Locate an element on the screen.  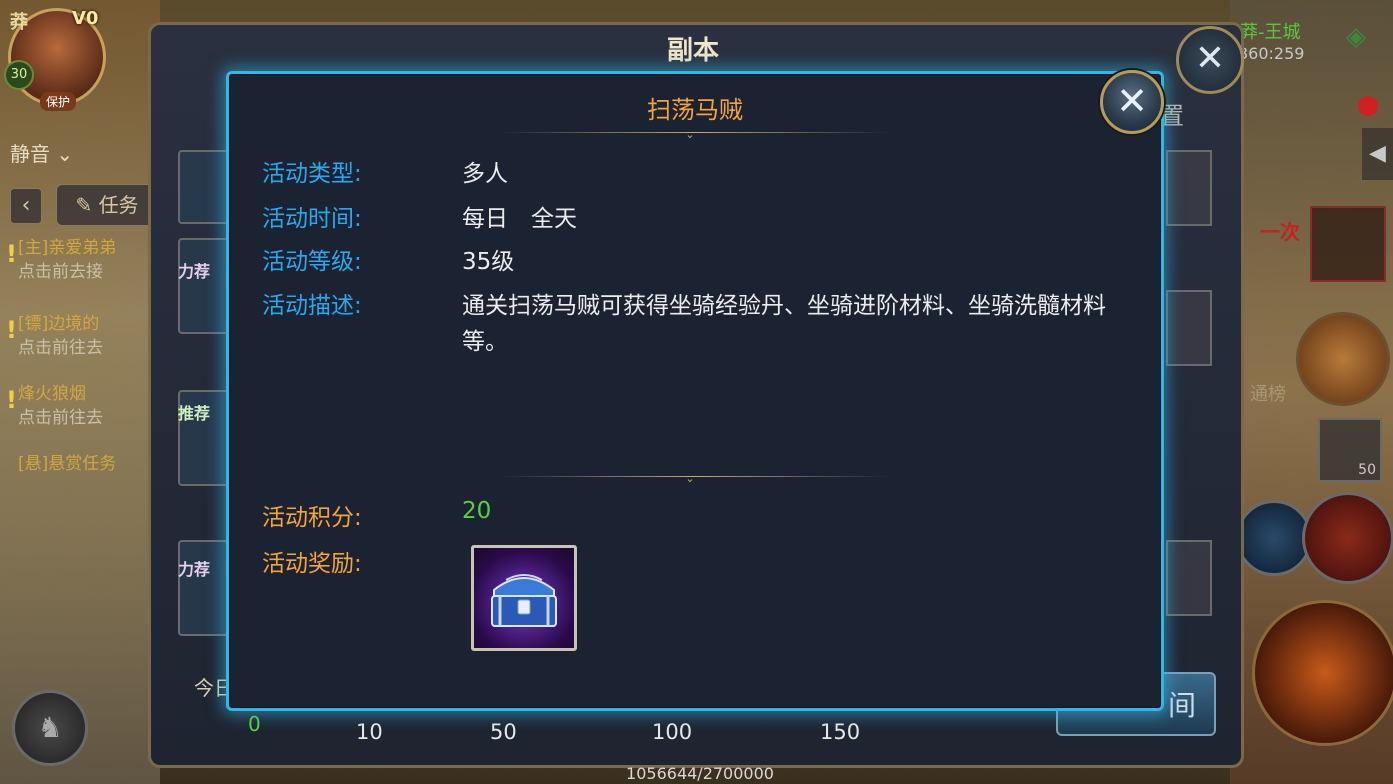
mount-button: ♞ is located at coordinates (50, 728).